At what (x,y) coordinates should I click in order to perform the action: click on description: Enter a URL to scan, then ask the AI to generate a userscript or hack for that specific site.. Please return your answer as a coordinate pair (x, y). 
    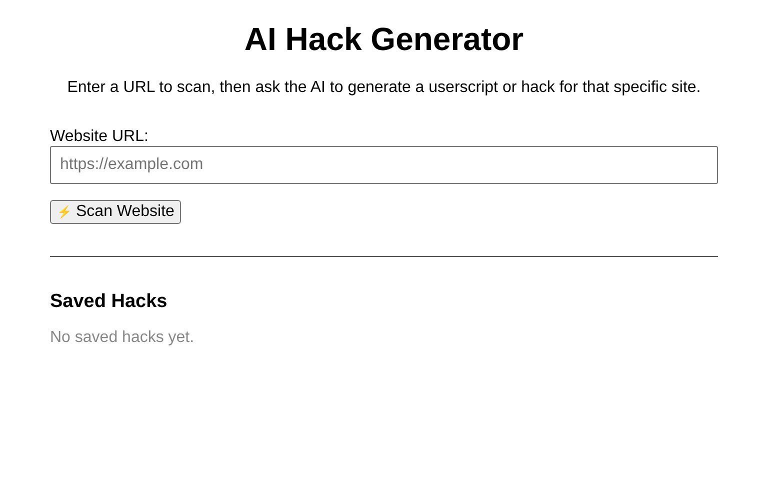
    Looking at the image, I should click on (384, 88).